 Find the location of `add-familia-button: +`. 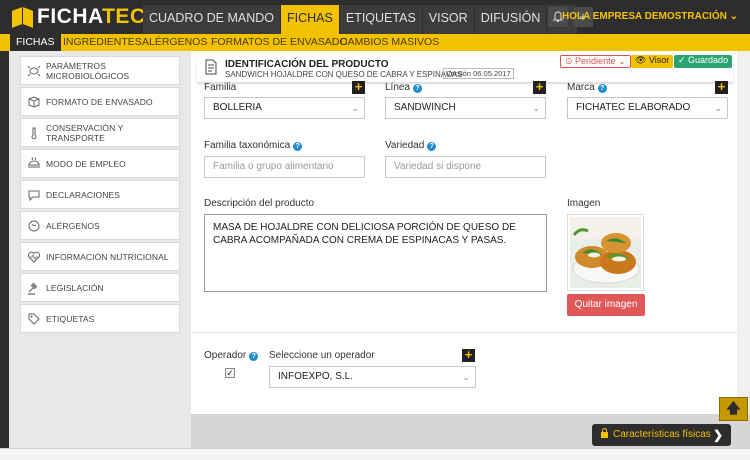

add-familia-button: + is located at coordinates (358, 87).